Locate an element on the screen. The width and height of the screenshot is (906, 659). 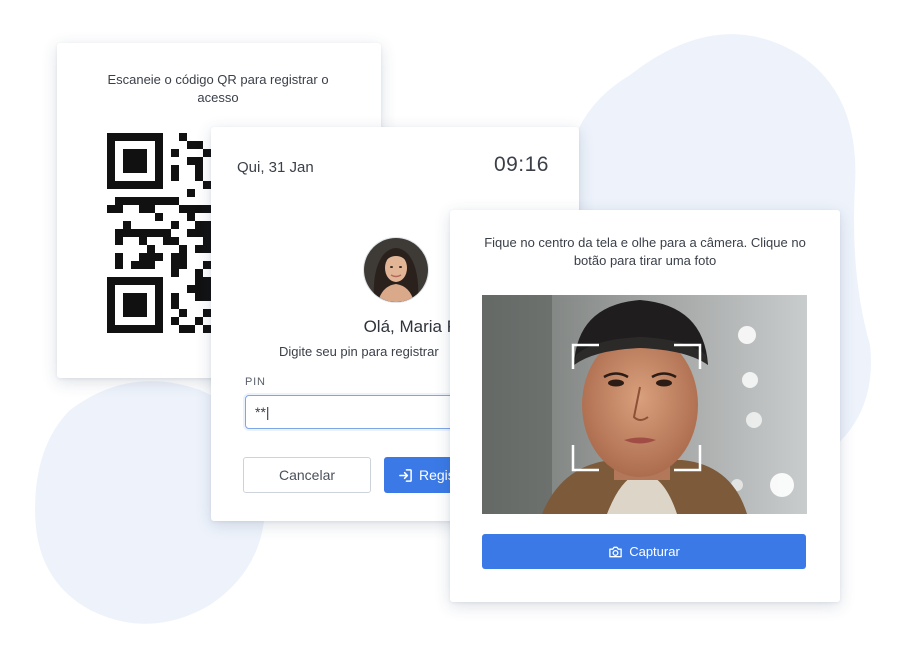
sign-in-icon is located at coordinates (405, 475).